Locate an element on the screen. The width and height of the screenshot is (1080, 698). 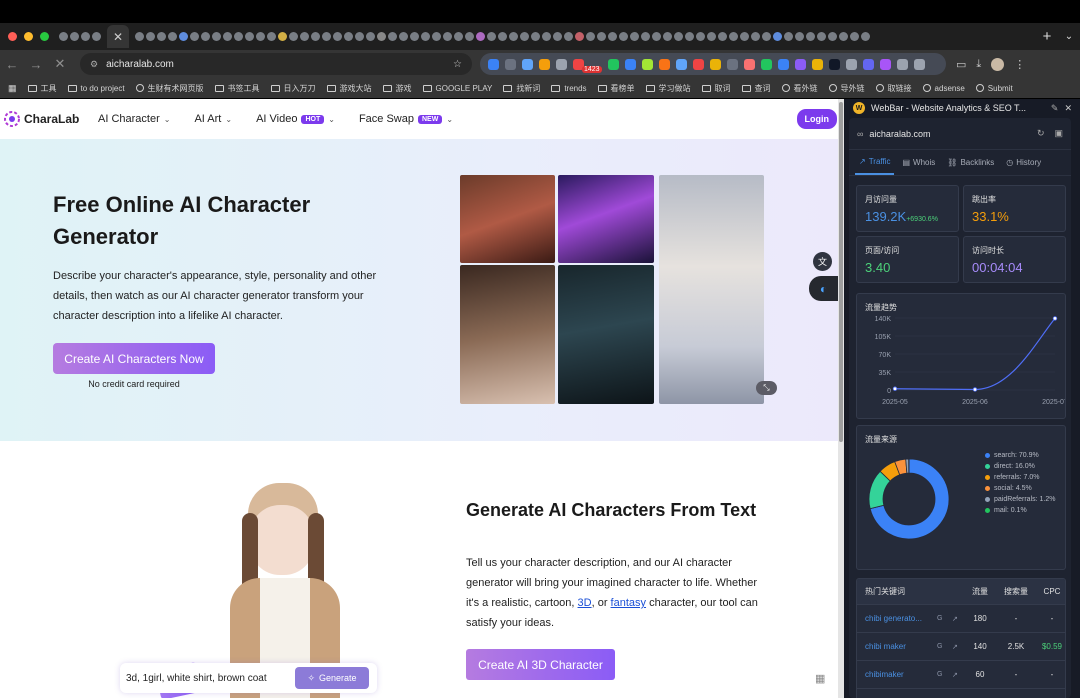
bookmark-item: 导外链 is located at coordinates (846, 88).